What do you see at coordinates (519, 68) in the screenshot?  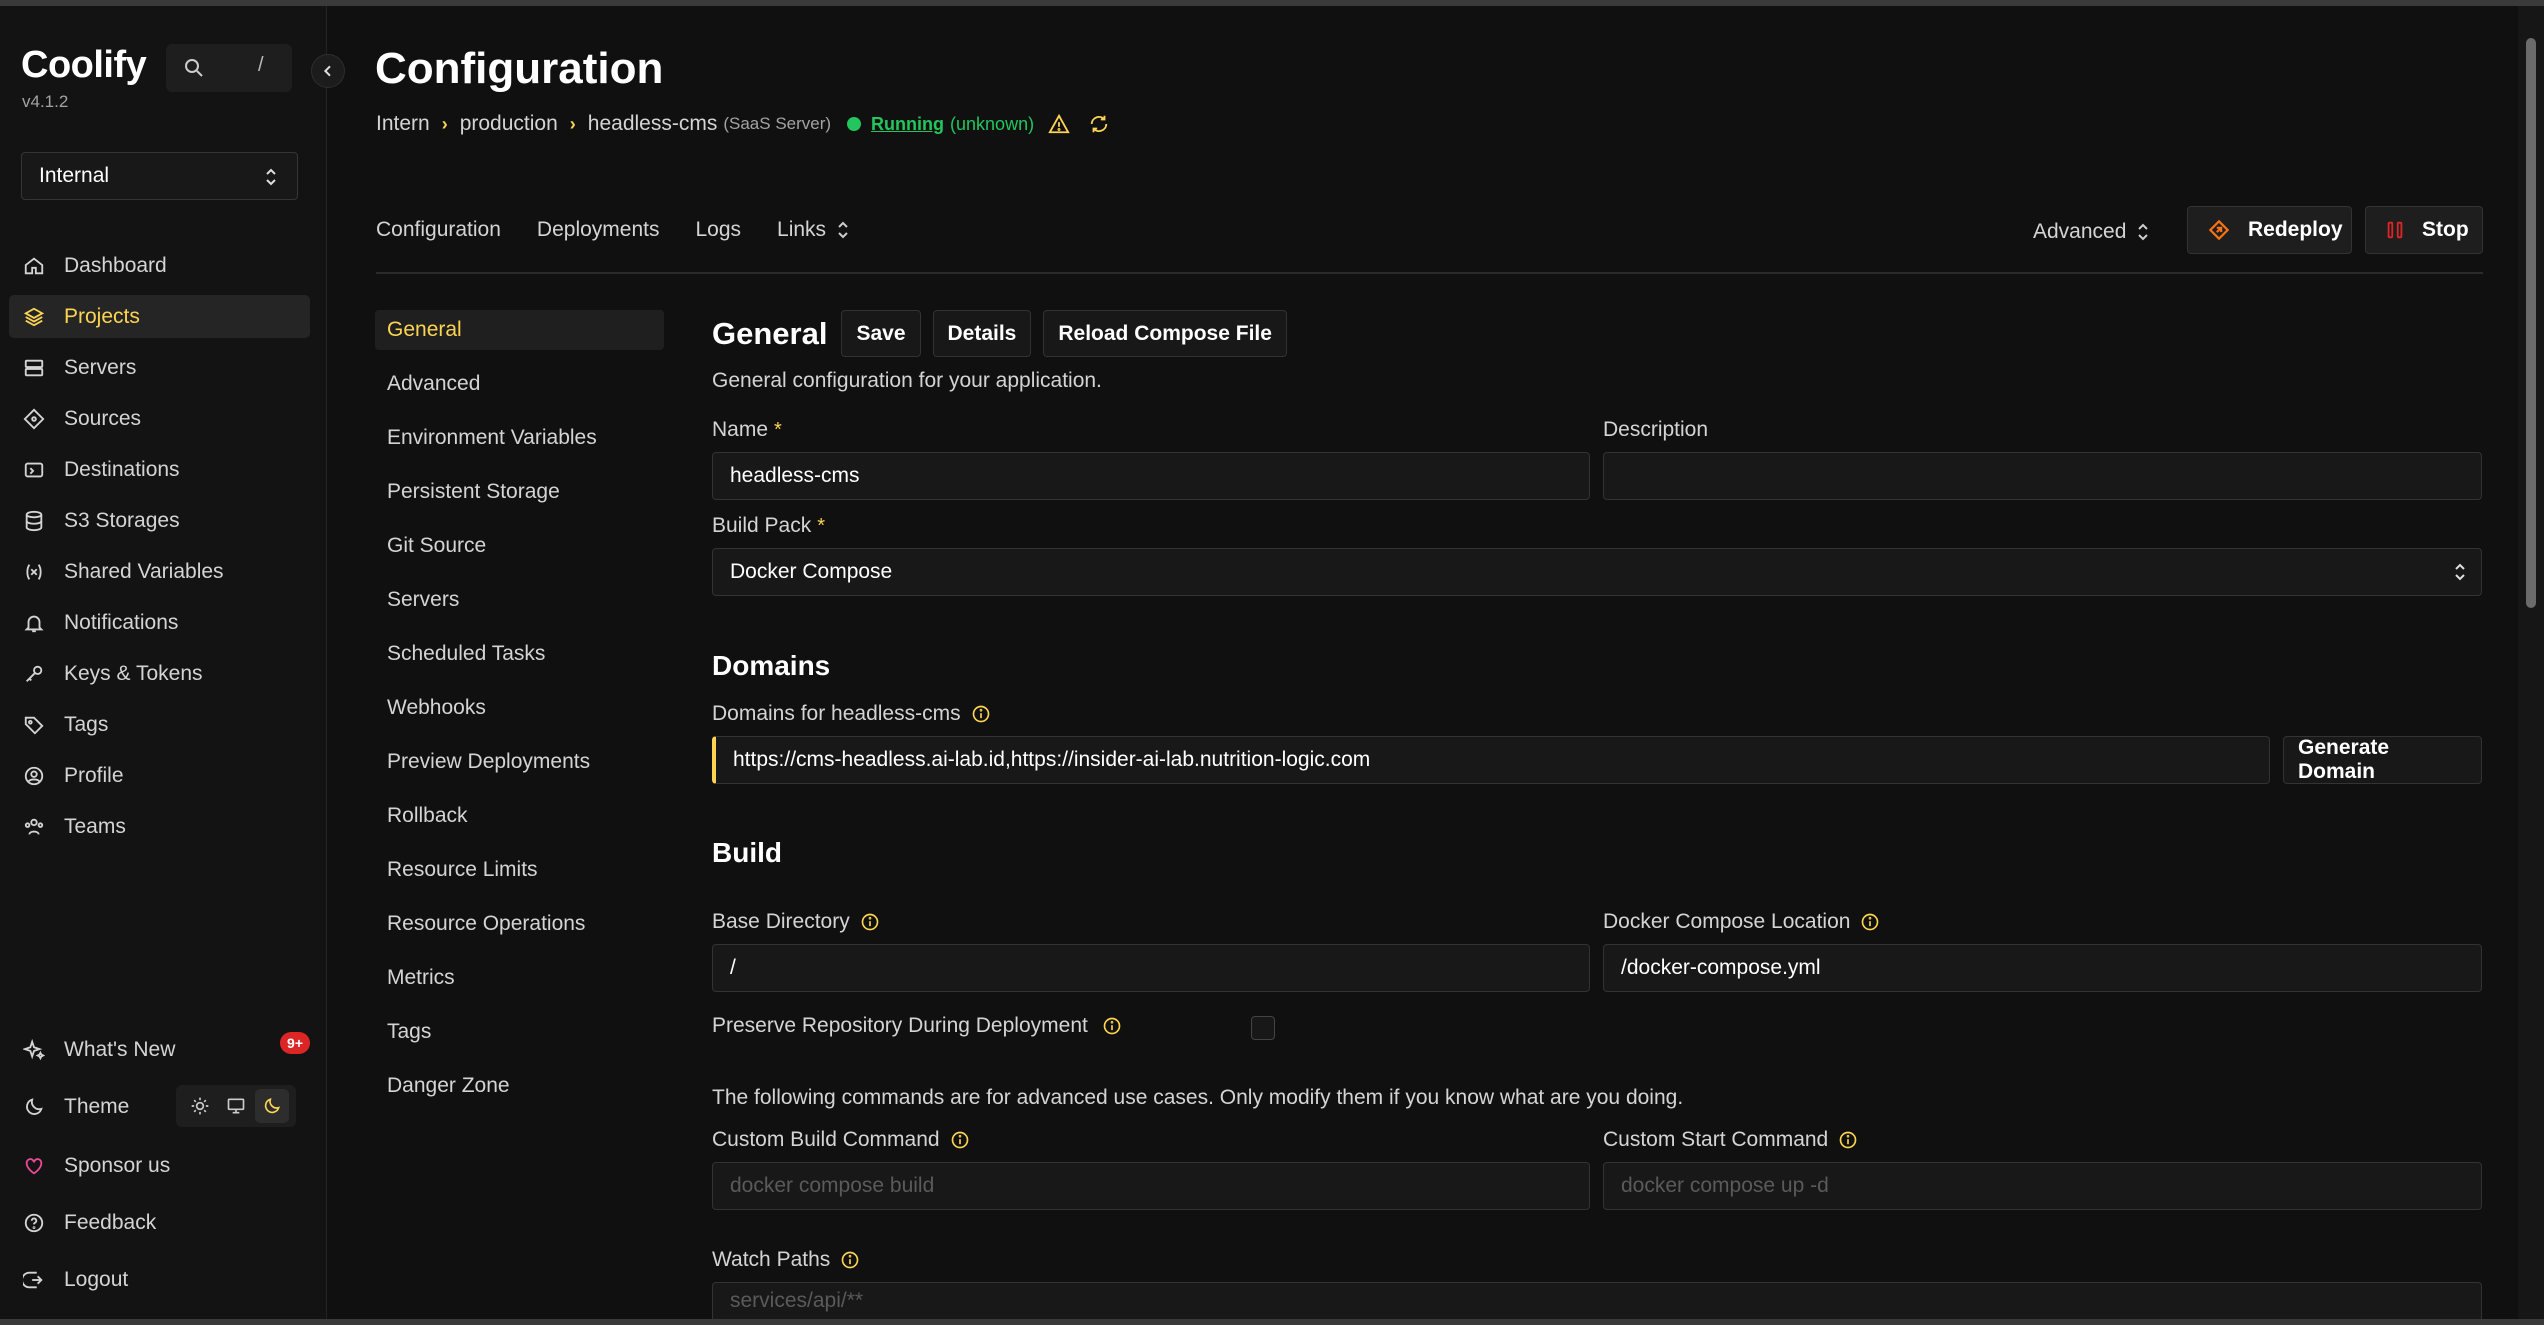 I see `page-title: Configuration` at bounding box center [519, 68].